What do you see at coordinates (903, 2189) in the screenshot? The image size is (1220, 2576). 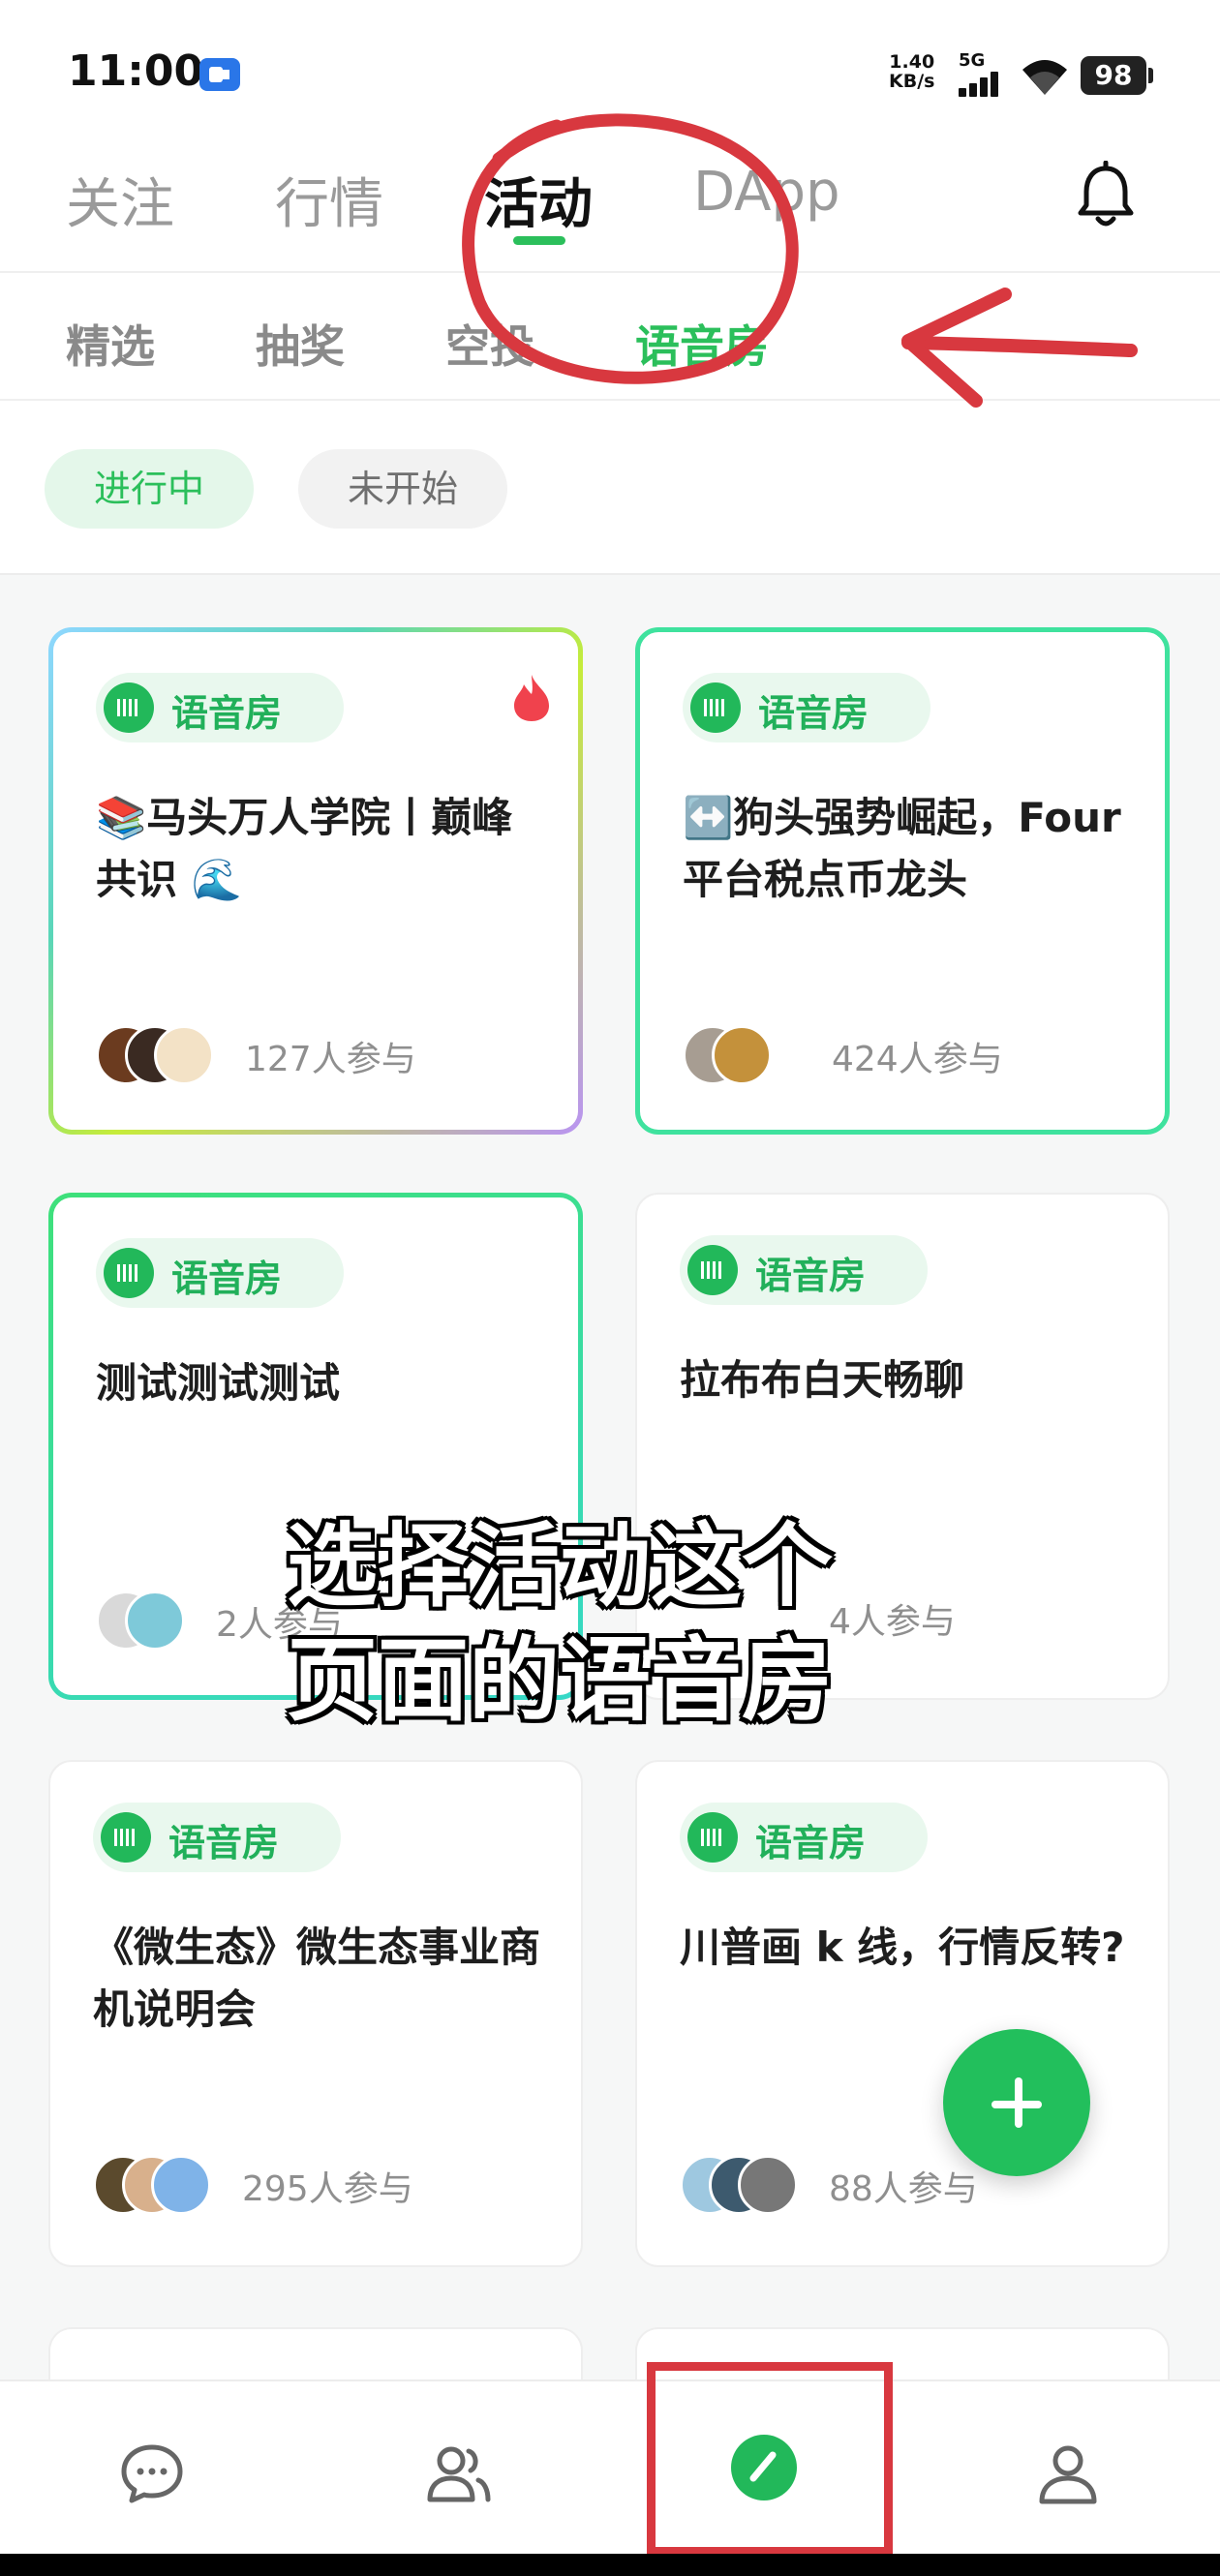 I see `participant-count: 88人参与` at bounding box center [903, 2189].